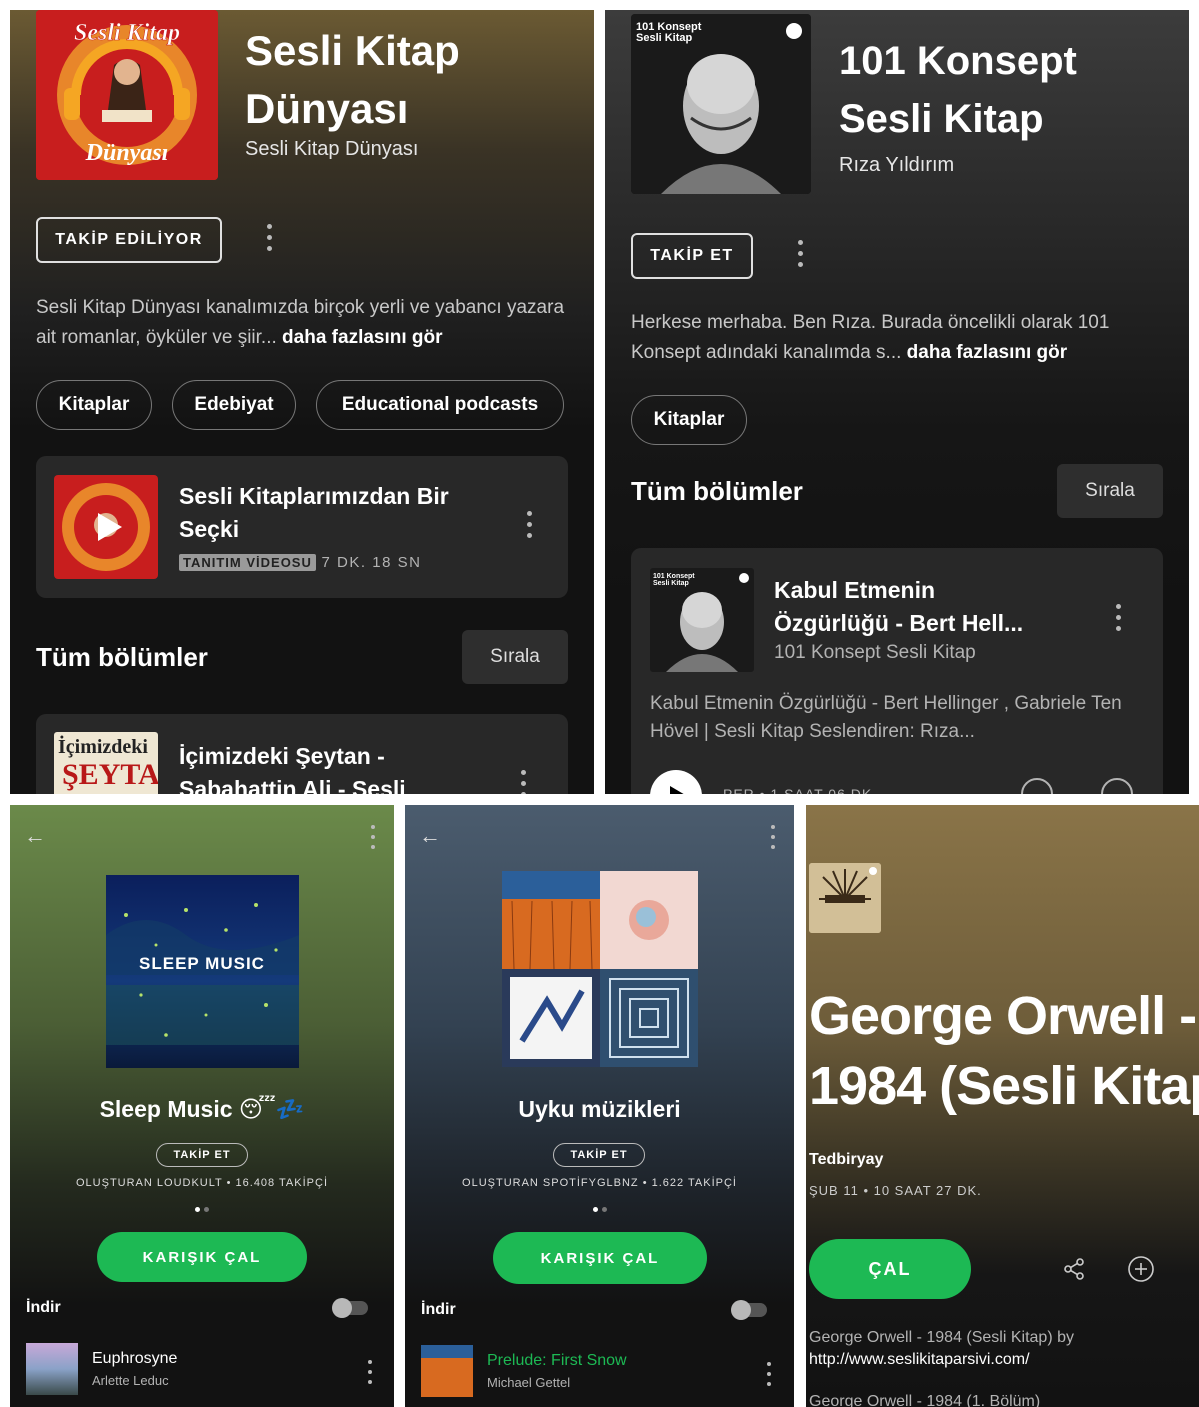  What do you see at coordinates (247, 562) in the screenshot?
I see `promo-video-tag: TANITIM VİDEOSU` at bounding box center [247, 562].